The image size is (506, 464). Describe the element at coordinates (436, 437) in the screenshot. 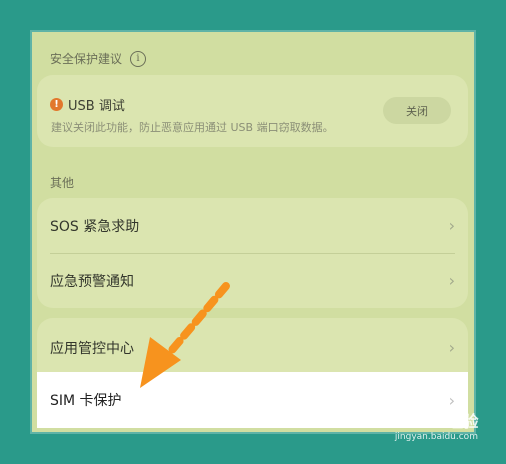

I see `watermark-url: jingyan.baidu.com` at that location.